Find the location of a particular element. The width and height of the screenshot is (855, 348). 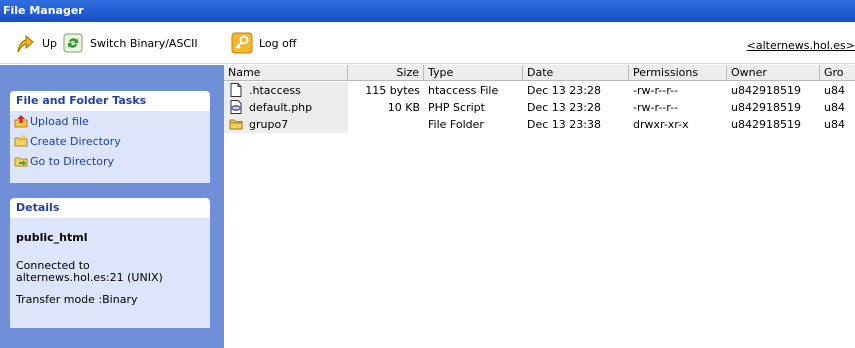

up-button: Up is located at coordinates (35, 43).